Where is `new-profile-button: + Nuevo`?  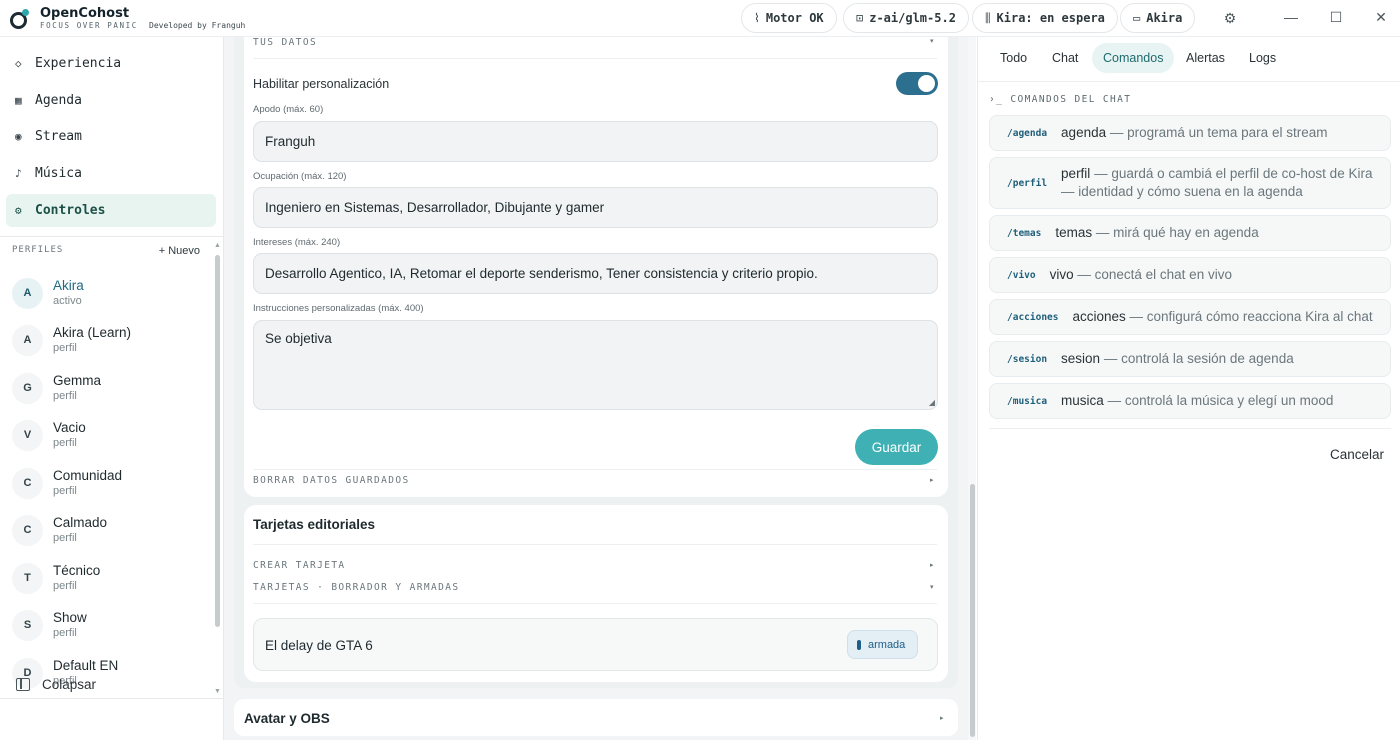 new-profile-button: + Nuevo is located at coordinates (179, 251).